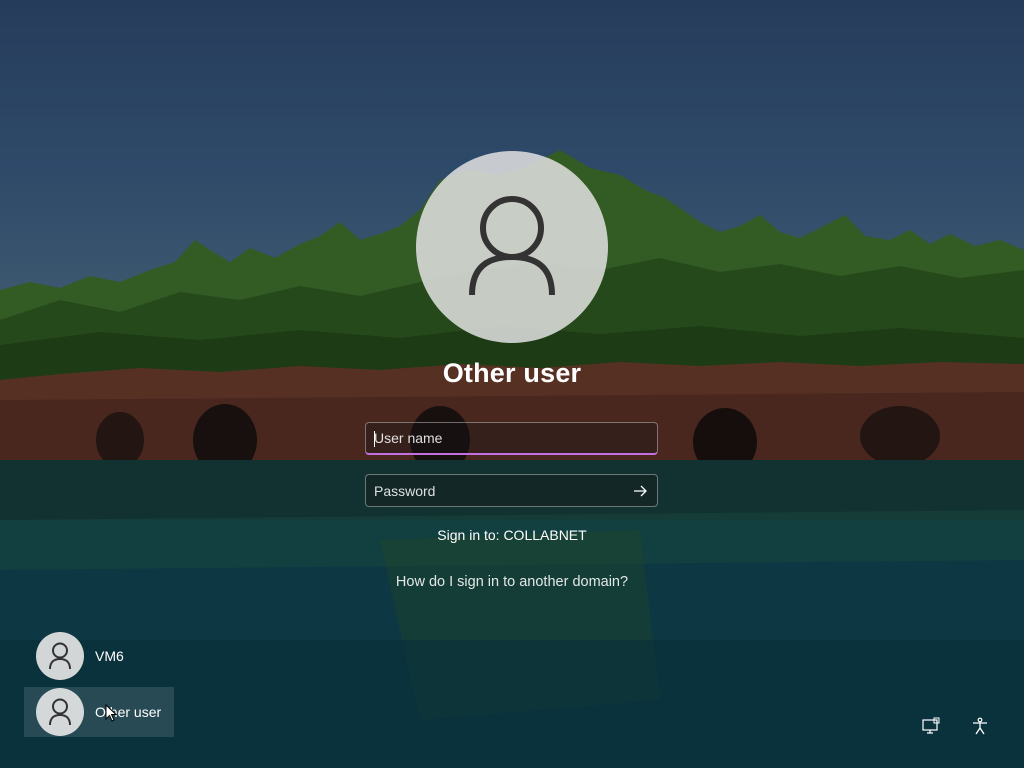 This screenshot has width=1024, height=768. I want to click on username-input, so click(511, 438).